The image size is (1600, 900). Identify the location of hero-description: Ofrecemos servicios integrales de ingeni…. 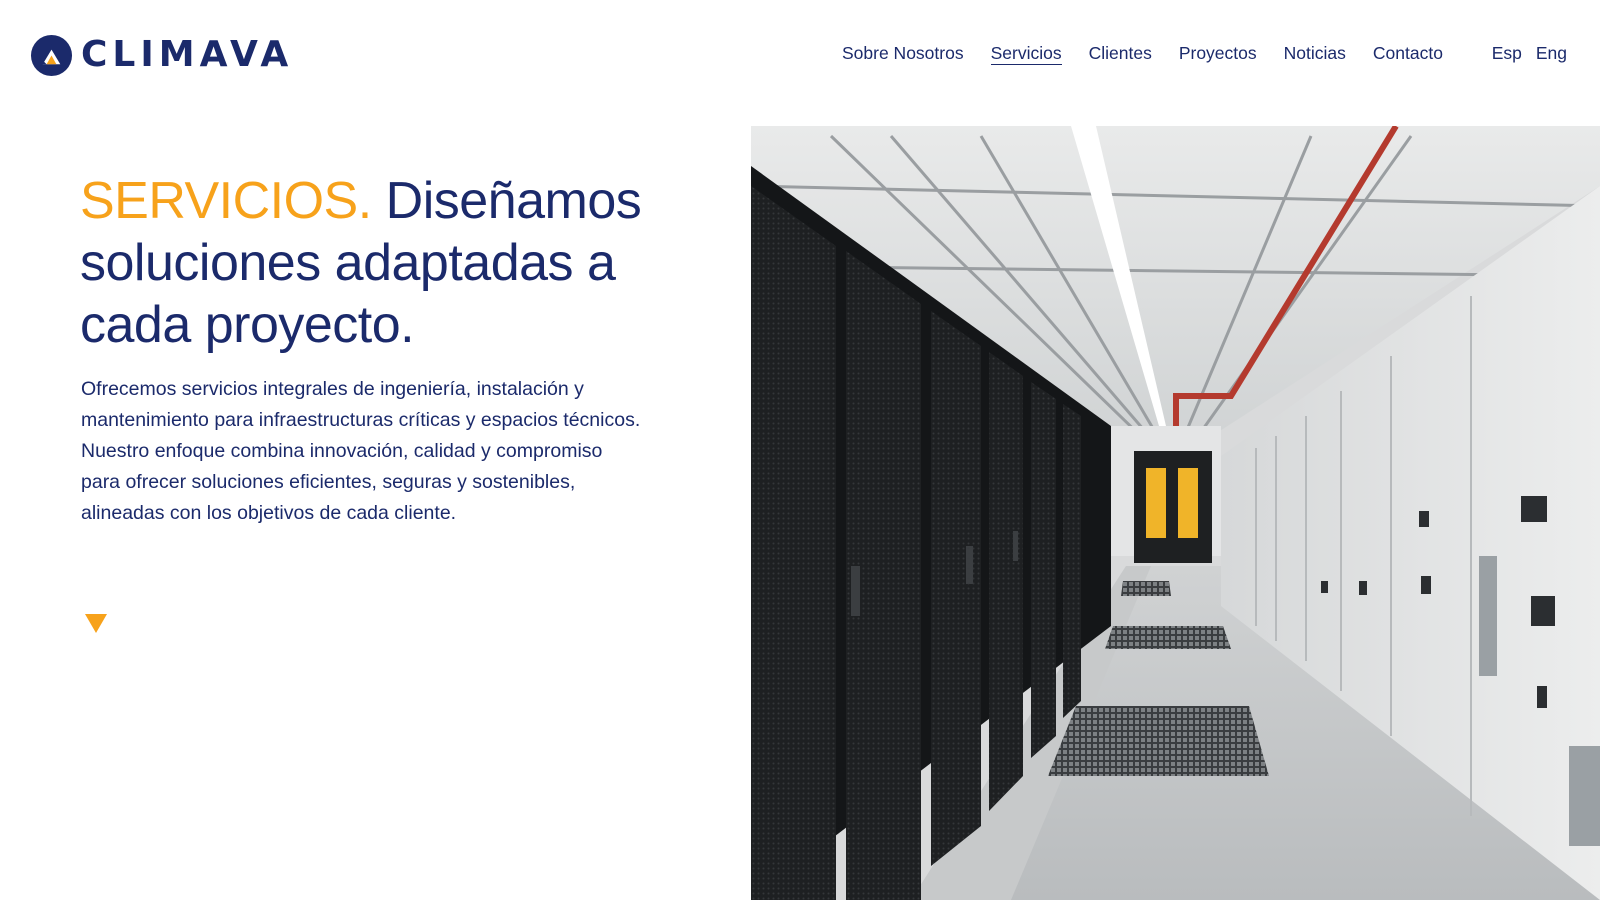
(361, 451).